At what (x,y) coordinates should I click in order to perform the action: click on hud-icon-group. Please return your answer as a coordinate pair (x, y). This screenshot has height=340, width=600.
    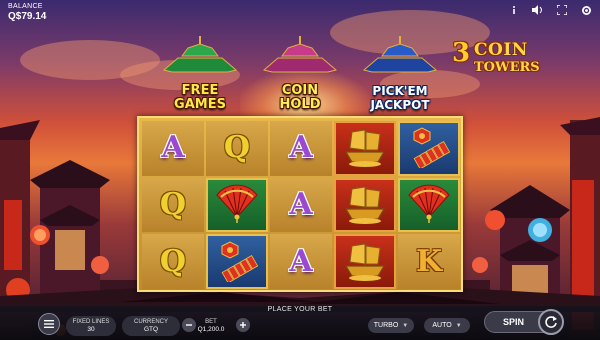
    Looking at the image, I should click on (550, 10).